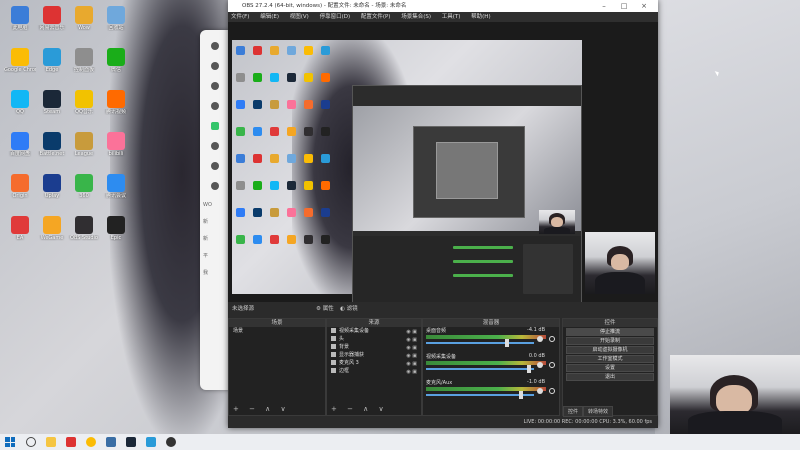  What do you see at coordinates (491, 392) in the screenshot?
I see `mixer-channel: 麦克风/Aux -1.0 dB` at bounding box center [491, 392].